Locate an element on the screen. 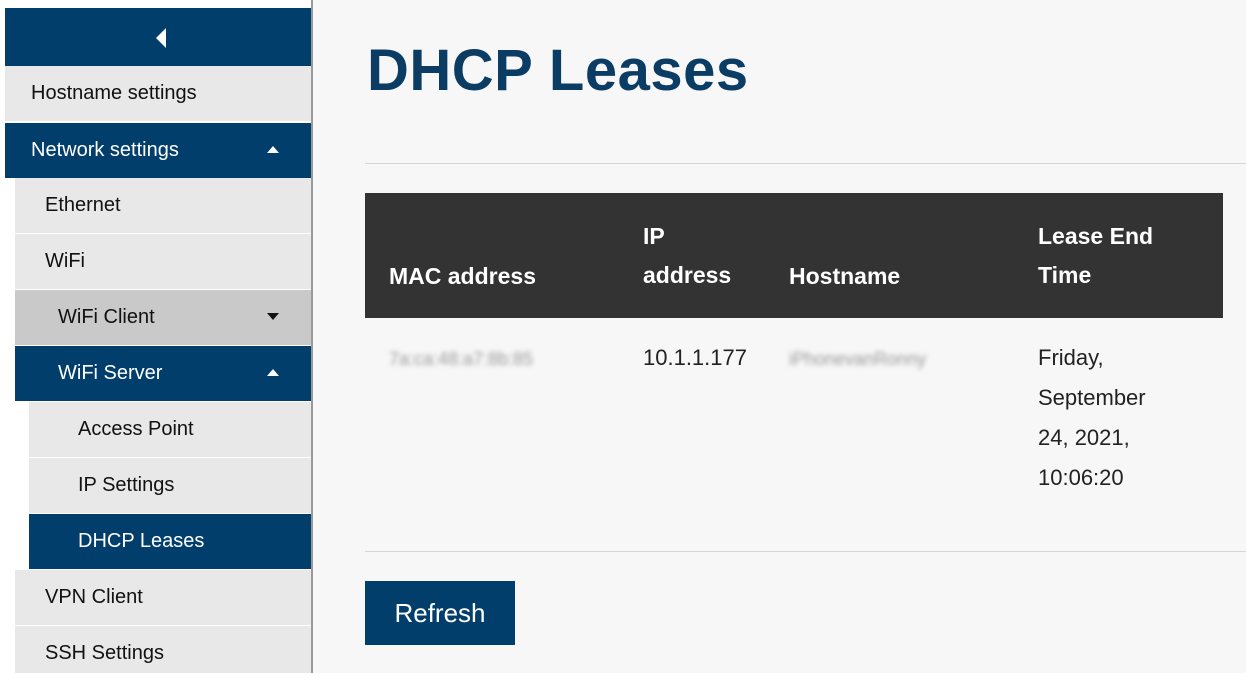  sidebar-item-label: IP Settings is located at coordinates (126, 485).